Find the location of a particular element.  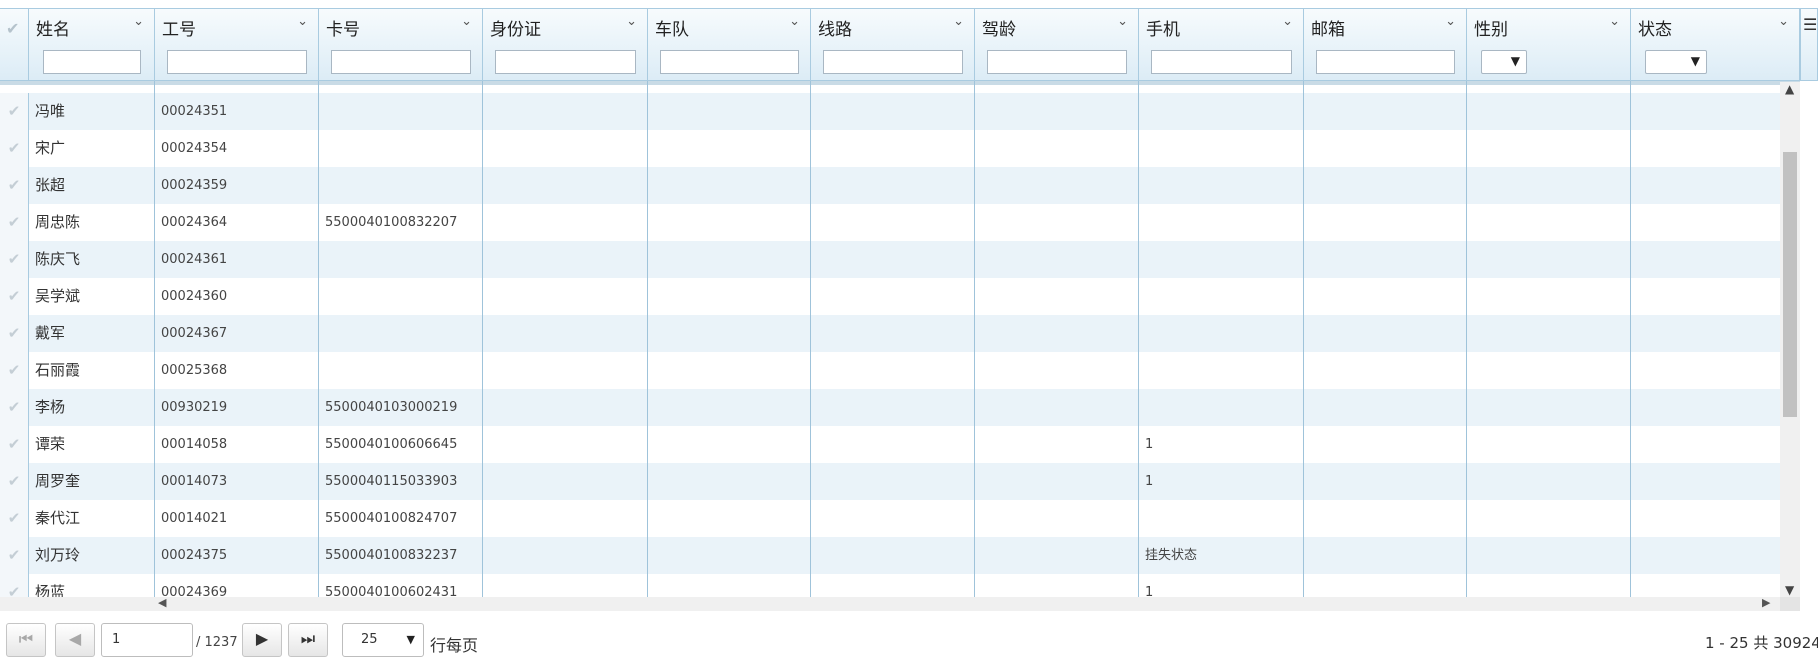

cell-job_no: 00024361 is located at coordinates (194, 259).